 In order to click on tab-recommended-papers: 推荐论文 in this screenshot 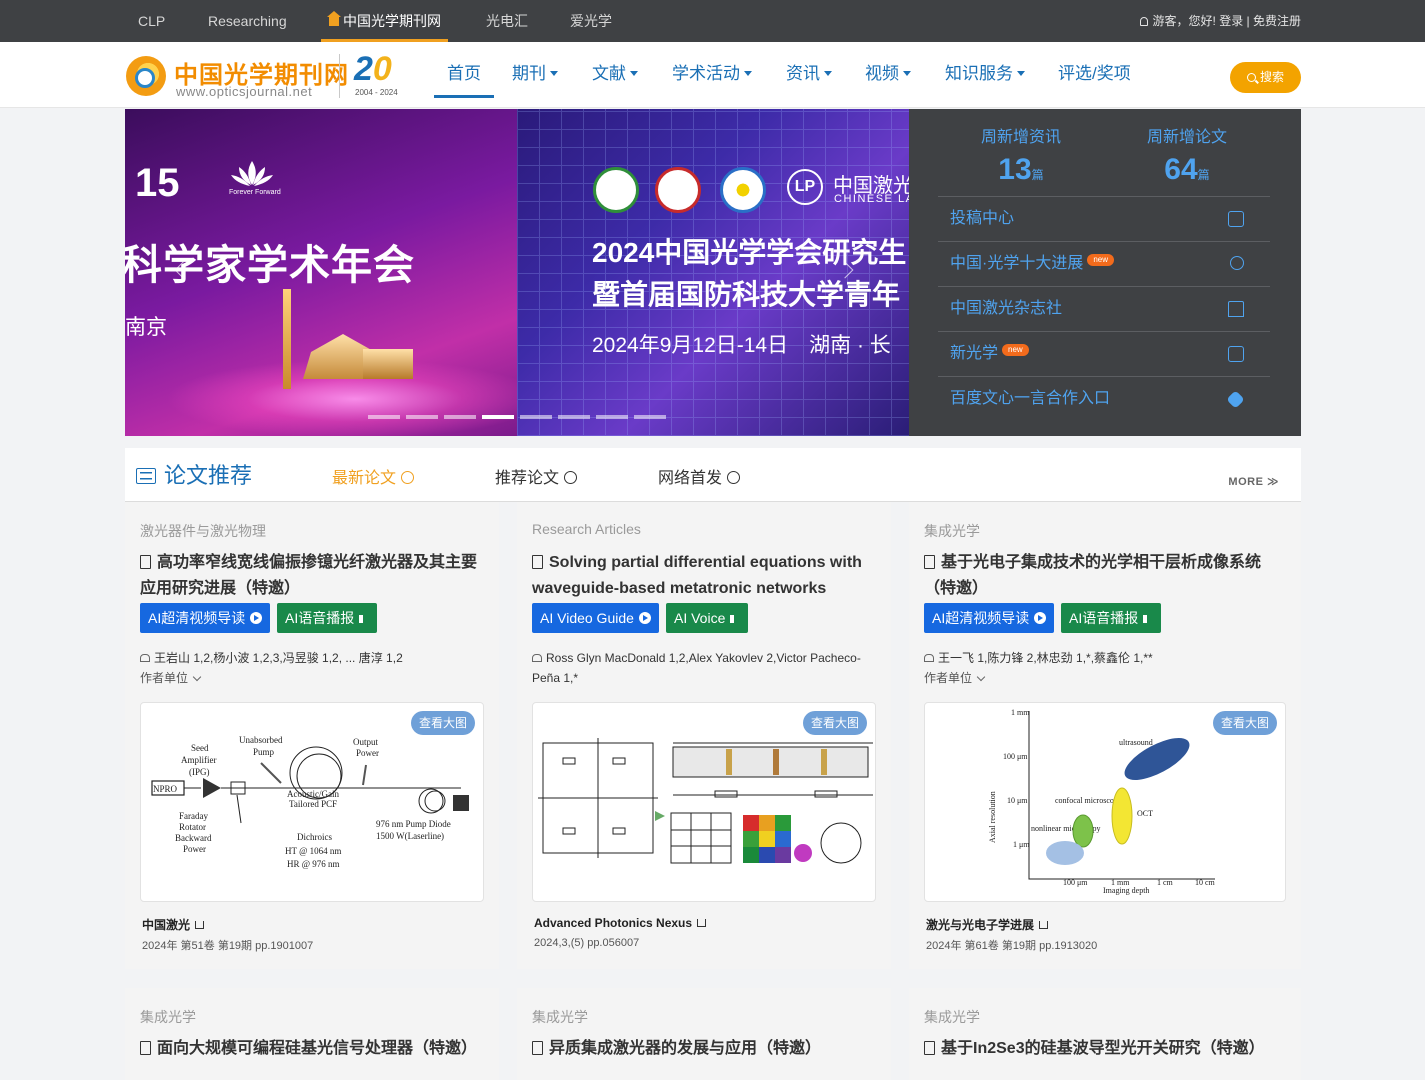, I will do `click(536, 476)`.